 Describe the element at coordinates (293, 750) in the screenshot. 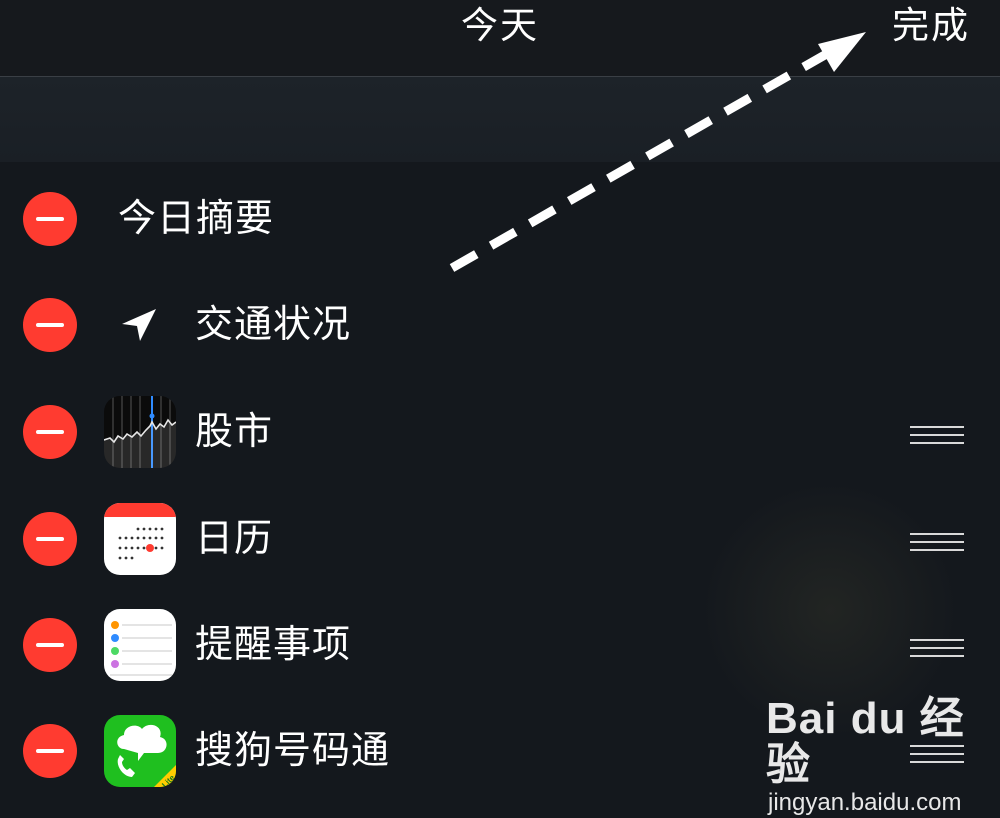

I see `widget-label: 搜狗号码通` at that location.